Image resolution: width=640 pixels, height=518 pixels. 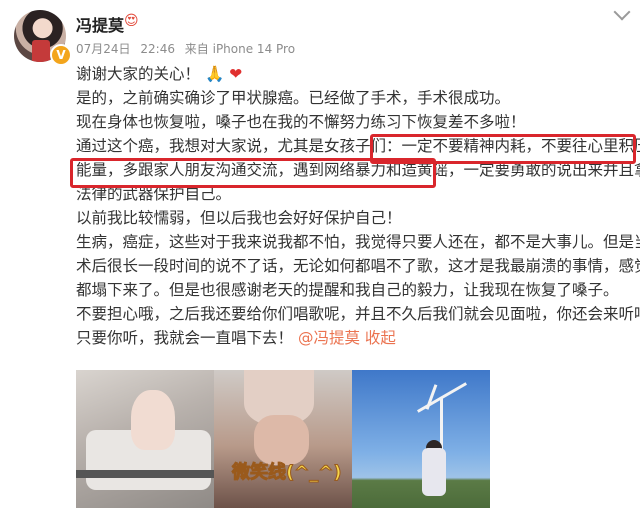 What do you see at coordinates (301, 122) in the screenshot?
I see `post-paragraph-3: 现在身体也恢复啦，嗓子也在我的不懈努力练习下恢复差不多啦！` at bounding box center [301, 122].